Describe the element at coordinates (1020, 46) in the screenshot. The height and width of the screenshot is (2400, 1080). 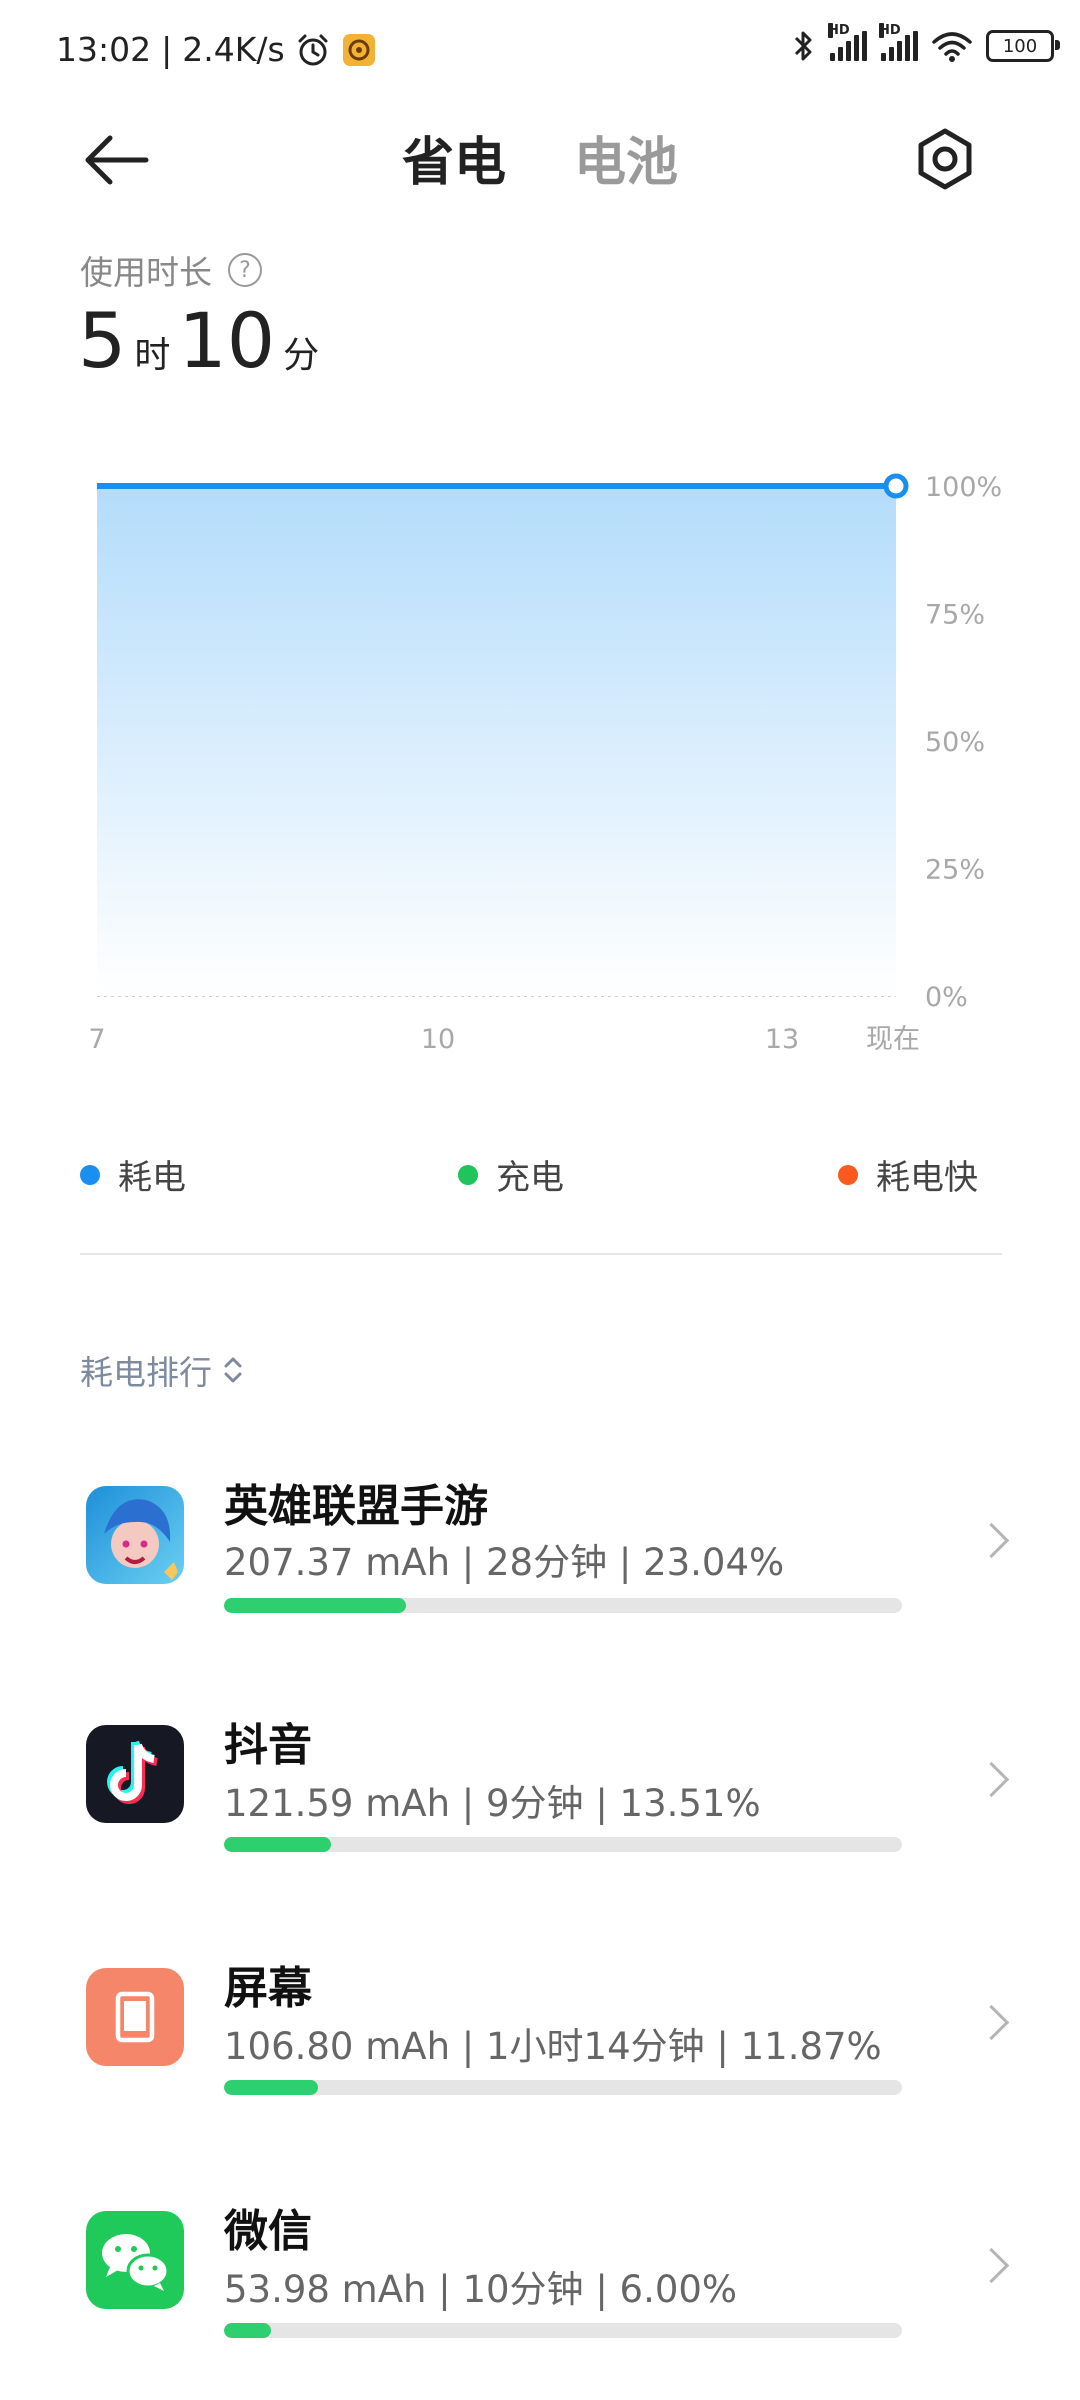
I see `battery-level: 100` at that location.